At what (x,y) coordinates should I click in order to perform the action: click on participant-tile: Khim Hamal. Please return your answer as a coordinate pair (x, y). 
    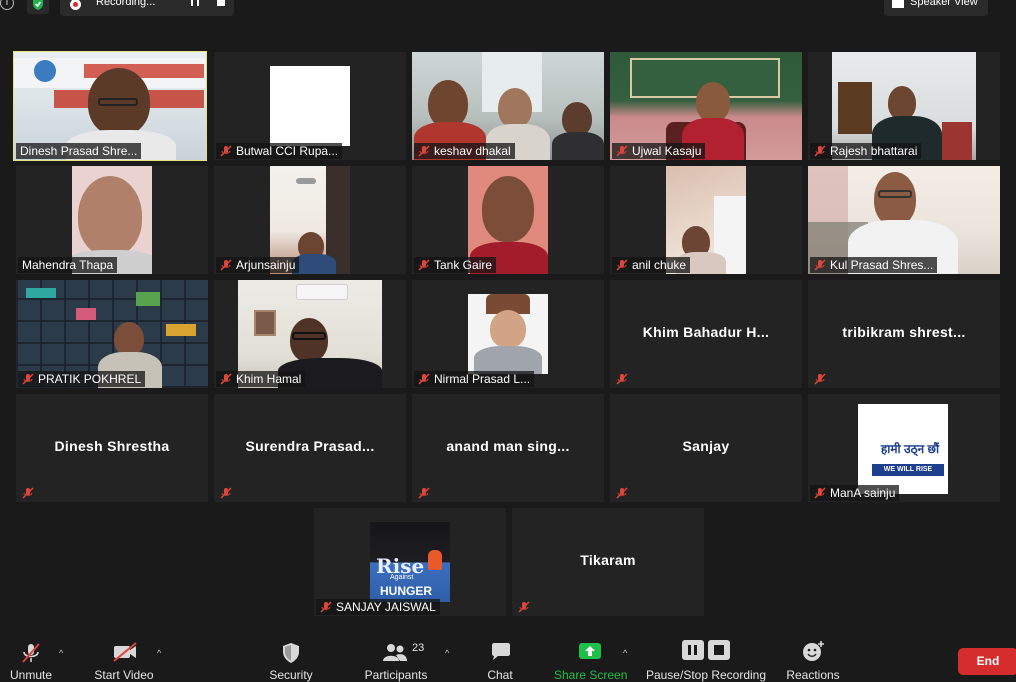
    Looking at the image, I should click on (310, 334).